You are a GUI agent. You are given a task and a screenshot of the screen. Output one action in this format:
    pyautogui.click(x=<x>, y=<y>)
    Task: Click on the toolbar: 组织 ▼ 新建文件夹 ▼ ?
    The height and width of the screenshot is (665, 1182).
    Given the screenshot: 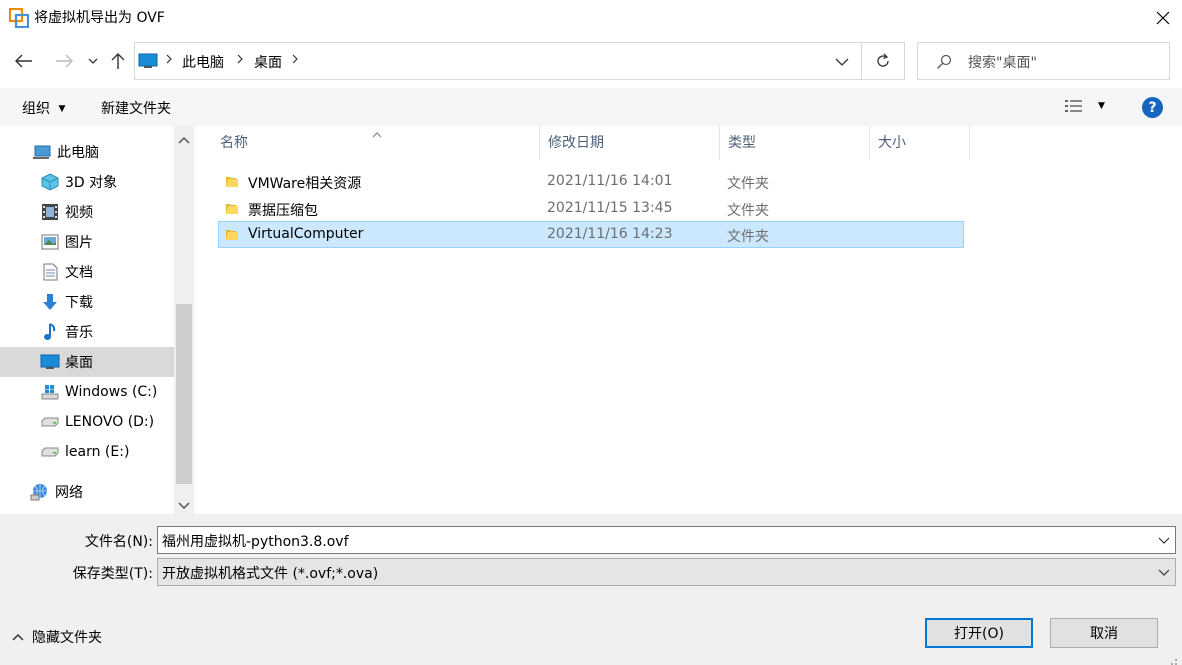 What is the action you would take?
    pyautogui.click(x=591, y=107)
    